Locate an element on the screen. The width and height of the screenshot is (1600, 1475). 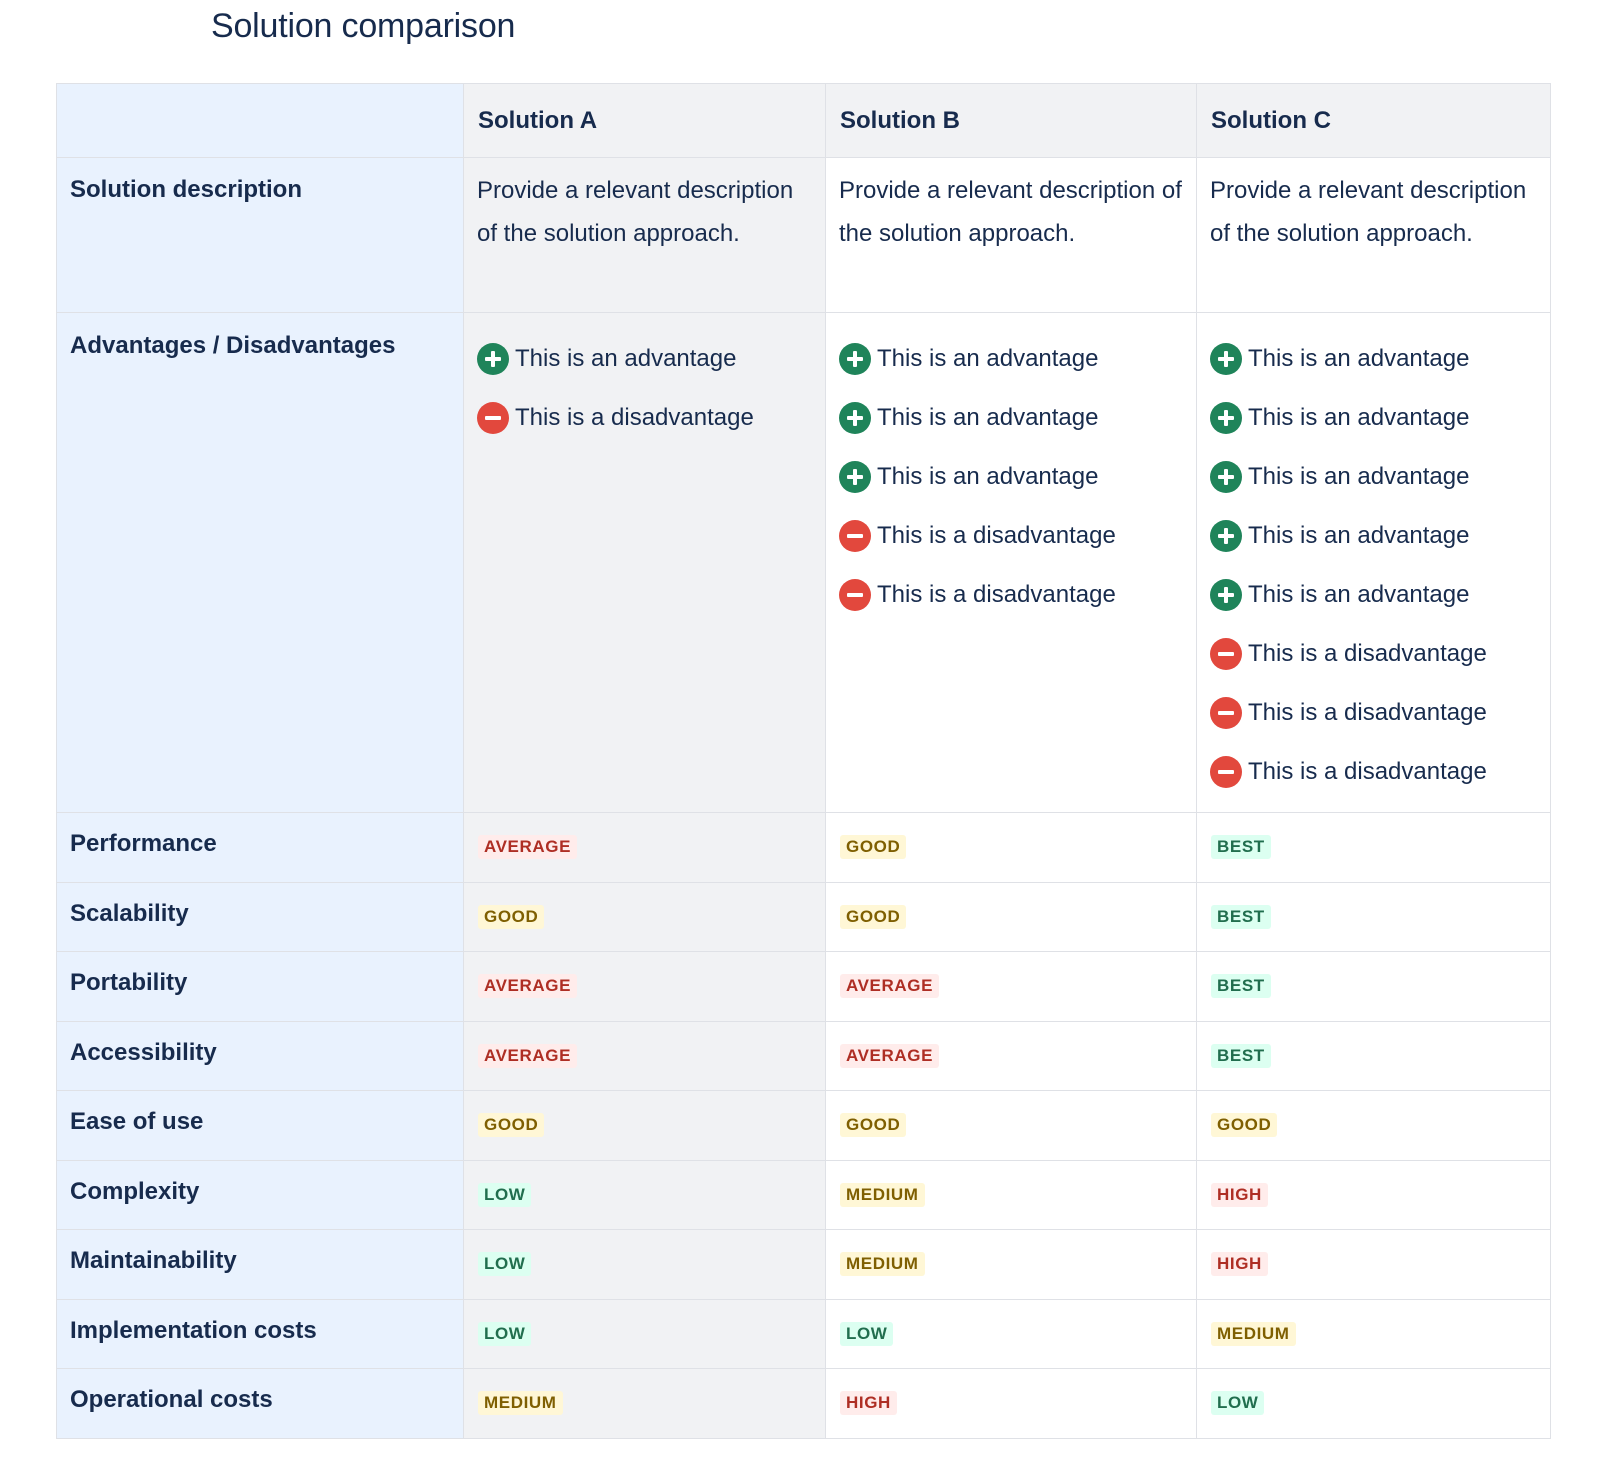
row-header-cell: Scalability is located at coordinates (260, 916).